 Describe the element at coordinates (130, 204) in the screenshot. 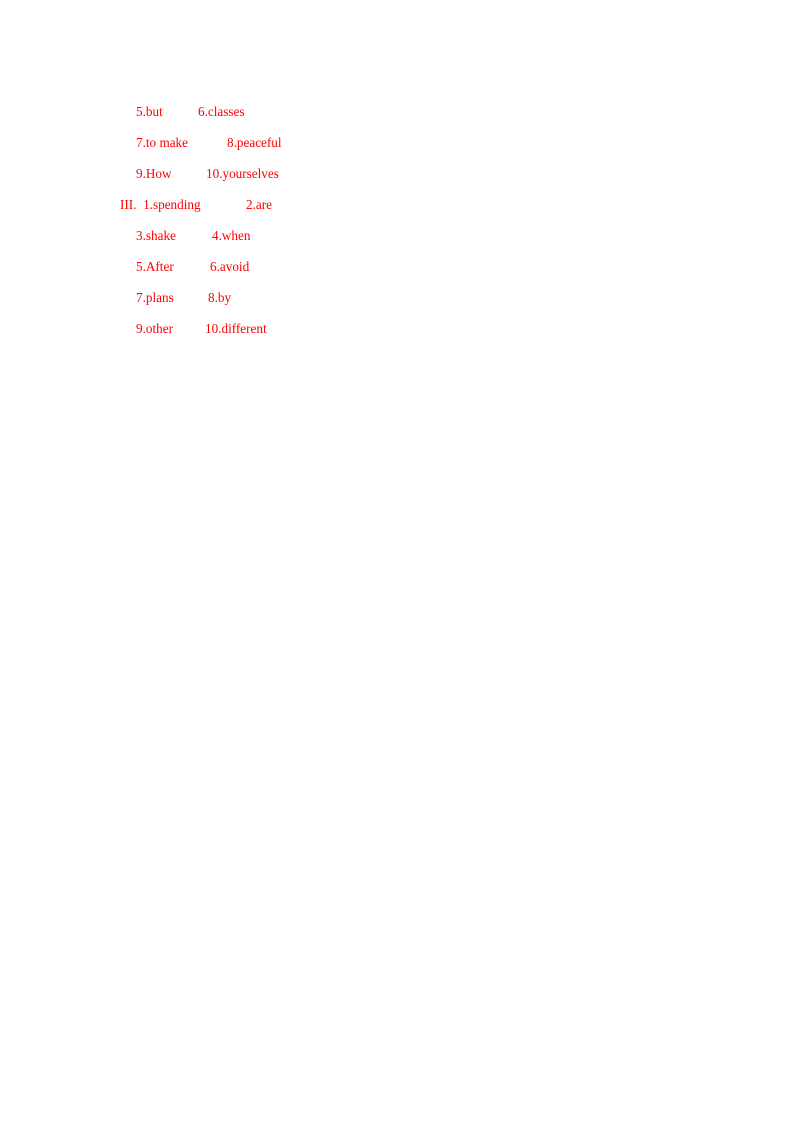

I see `section-label: III.` at that location.